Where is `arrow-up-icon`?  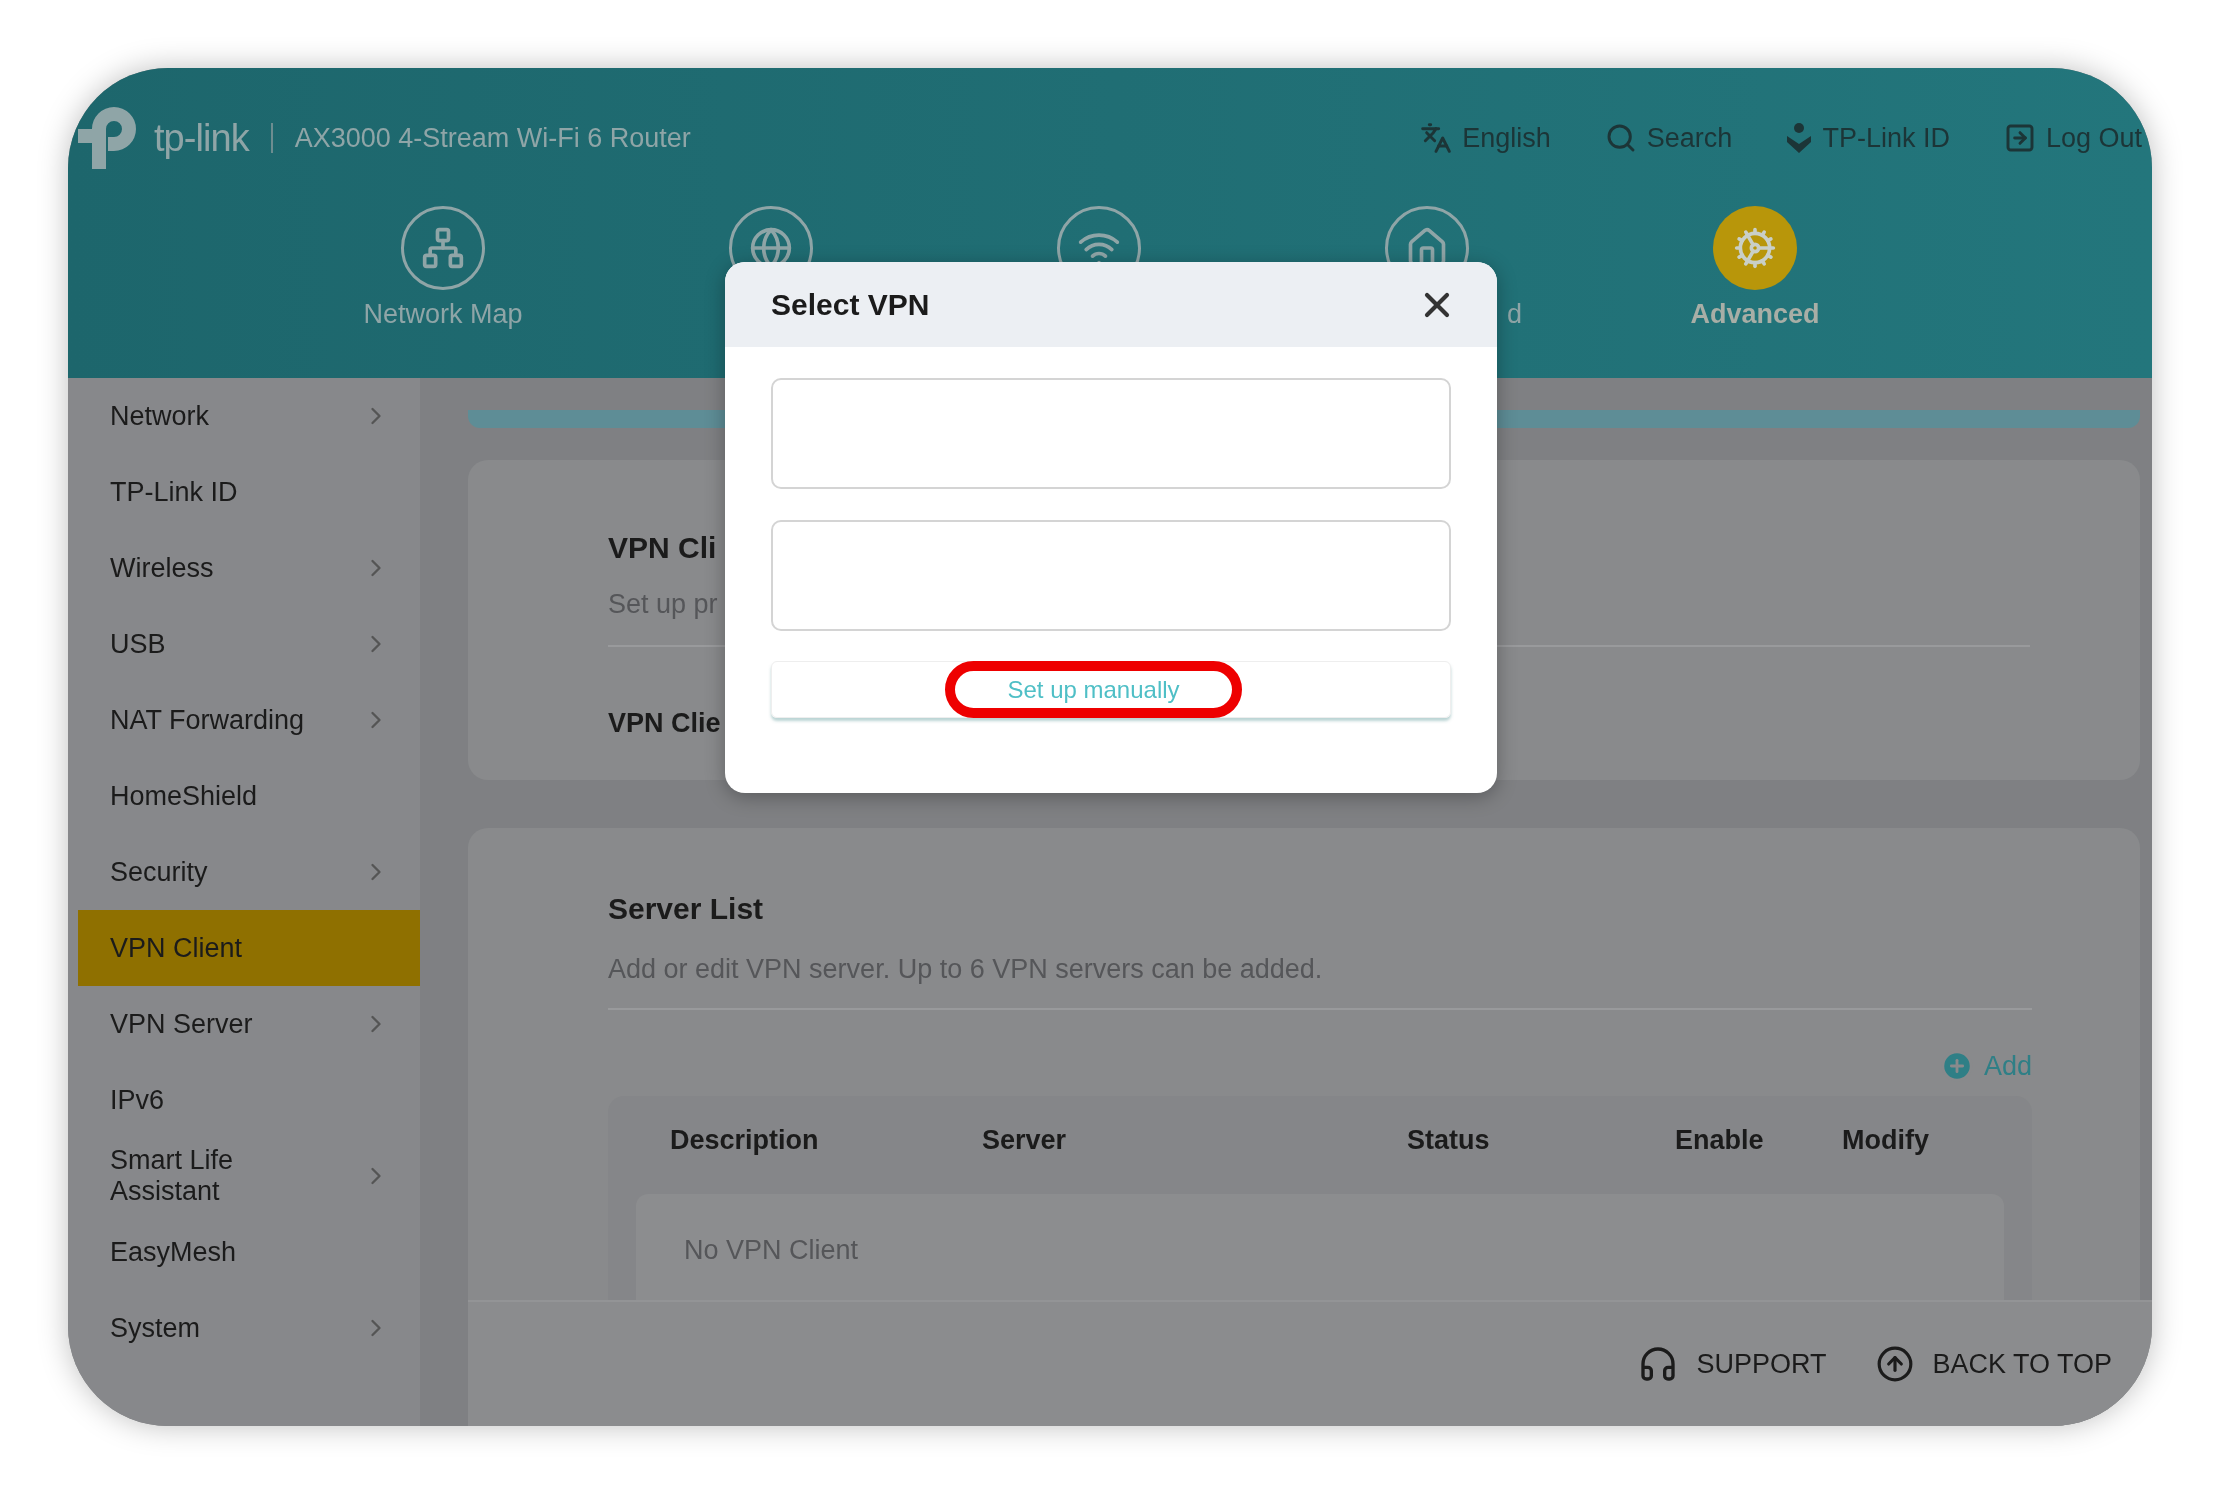
arrow-up-icon is located at coordinates (1895, 1364).